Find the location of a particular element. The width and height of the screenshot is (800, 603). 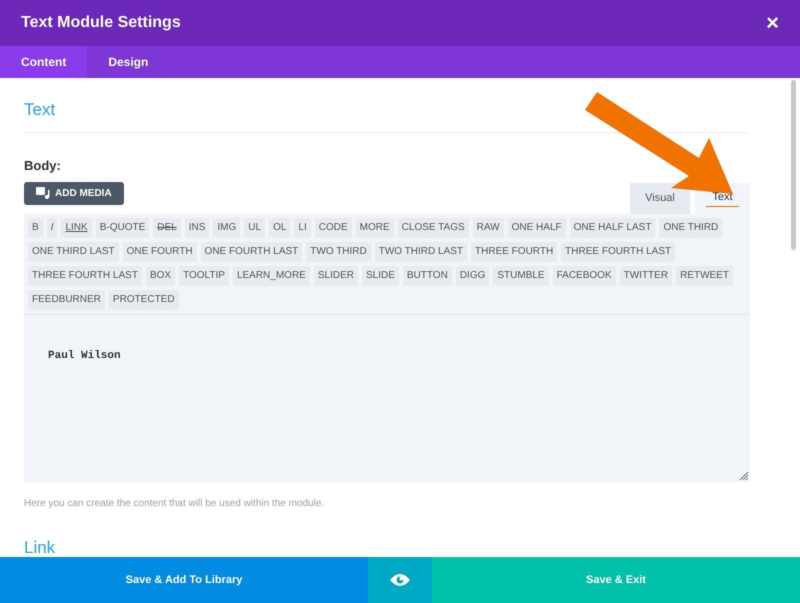

quicktag-button: FACEBOOK is located at coordinates (584, 276).